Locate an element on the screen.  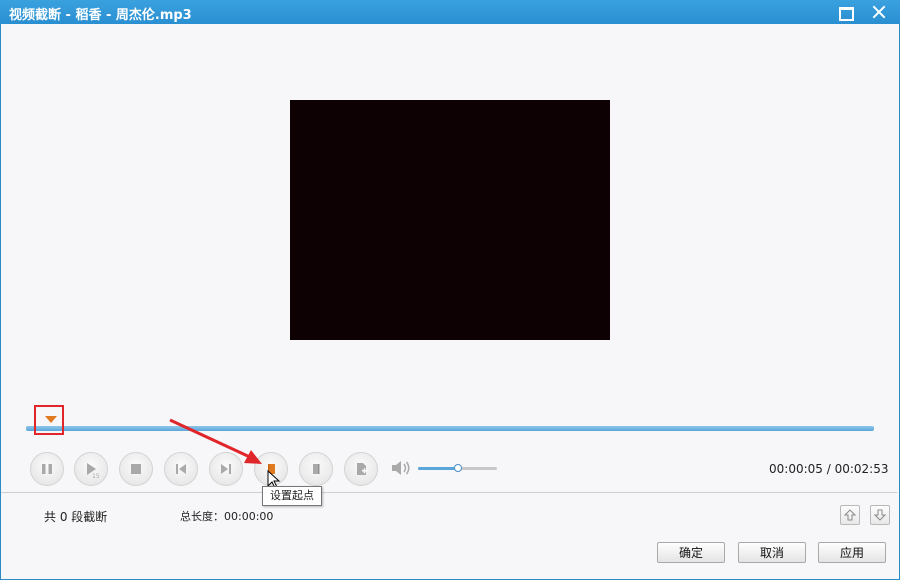
time-display: 00:00:05 / 00:02:53 is located at coordinates (828, 469).